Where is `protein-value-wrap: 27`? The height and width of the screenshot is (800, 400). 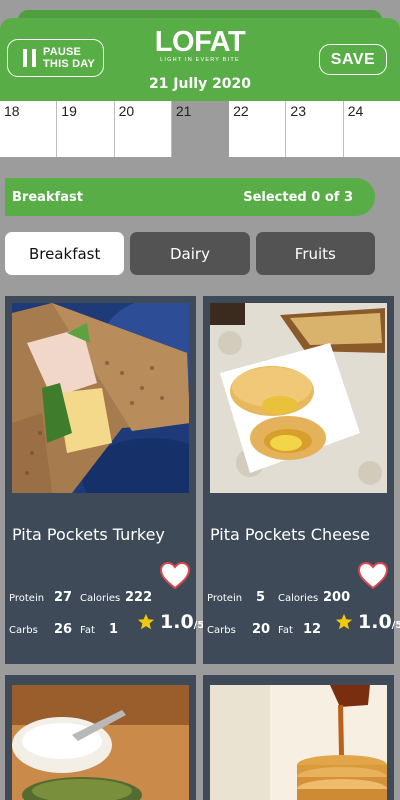 protein-value-wrap: 27 is located at coordinates (63, 597).